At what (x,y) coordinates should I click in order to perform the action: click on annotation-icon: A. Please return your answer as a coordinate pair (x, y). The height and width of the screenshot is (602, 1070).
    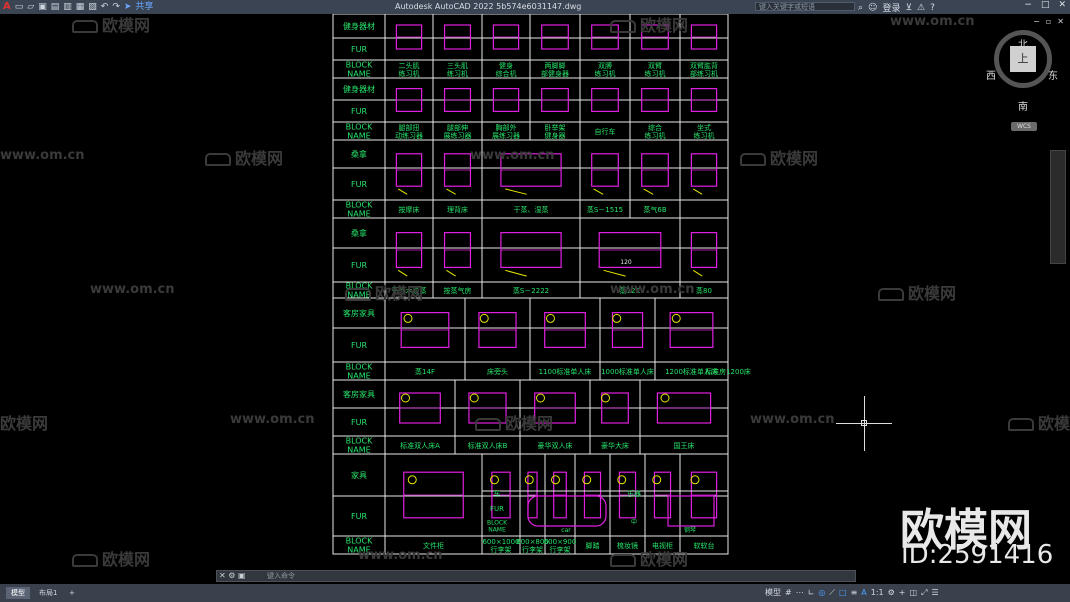
    Looking at the image, I should click on (863, 593).